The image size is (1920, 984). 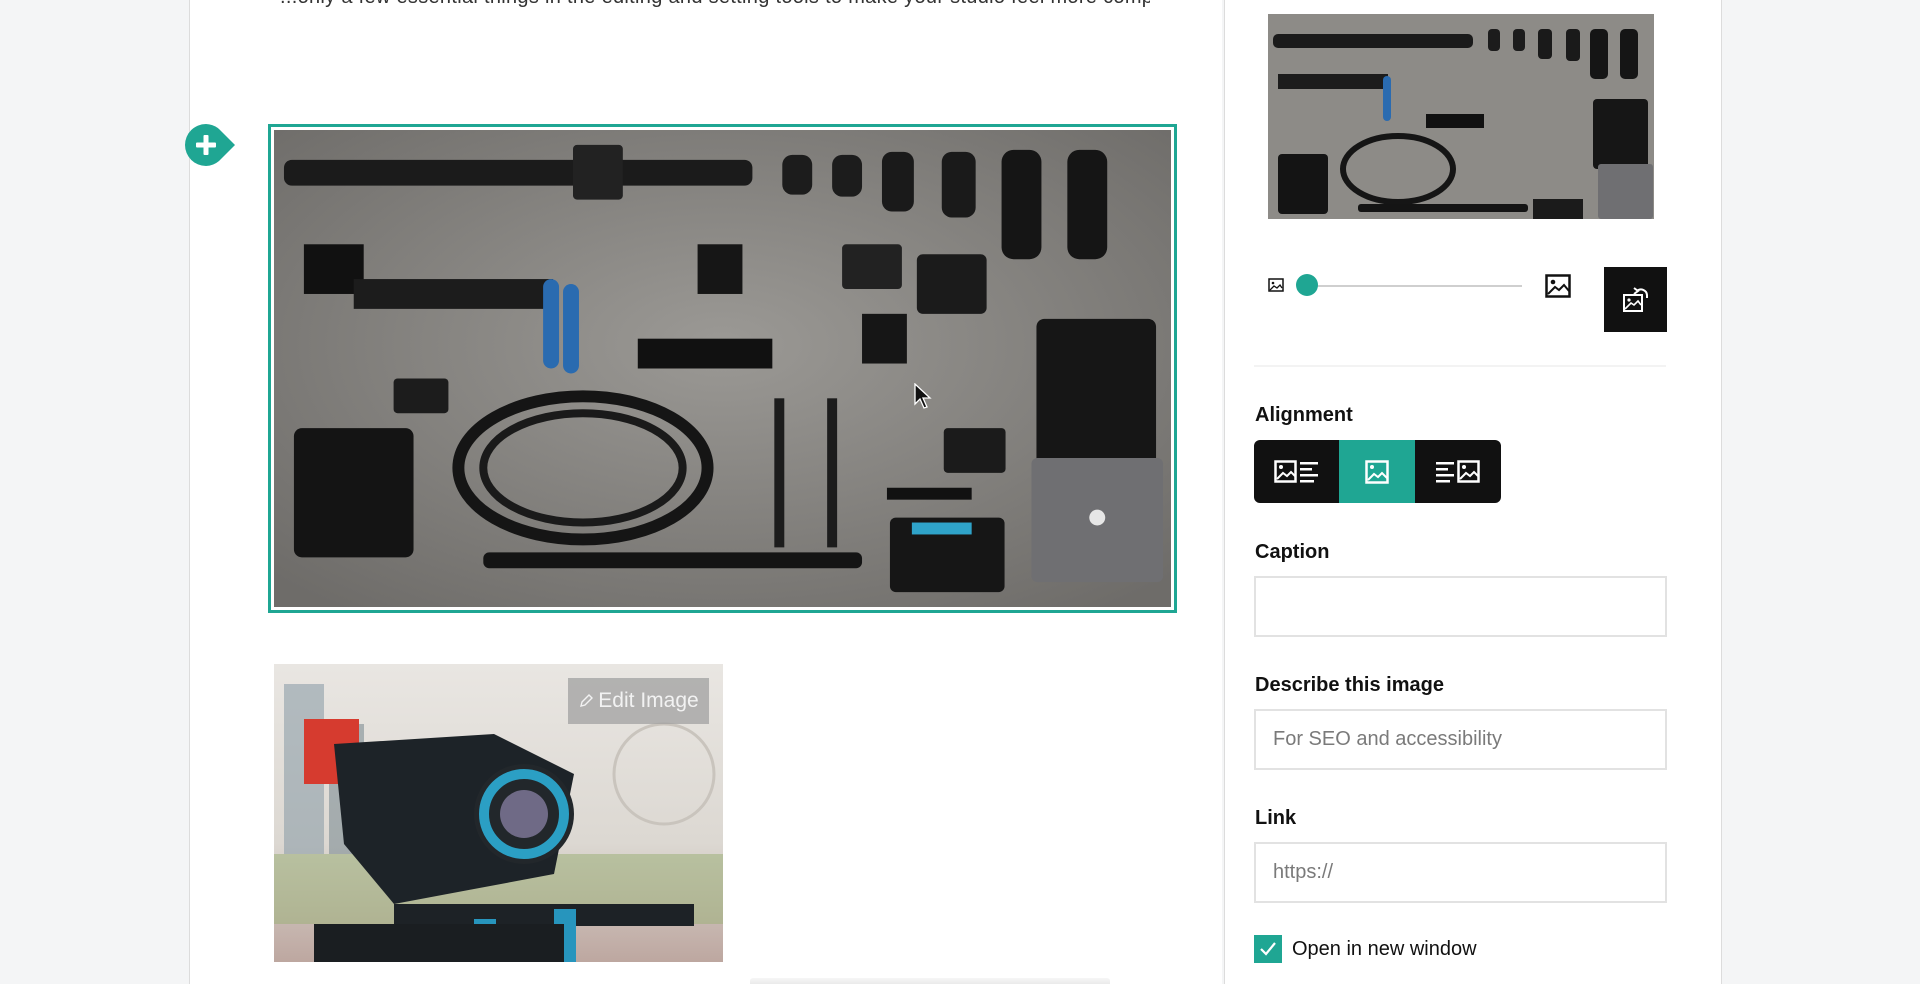 What do you see at coordinates (1460, 872) in the screenshot?
I see `link-input` at bounding box center [1460, 872].